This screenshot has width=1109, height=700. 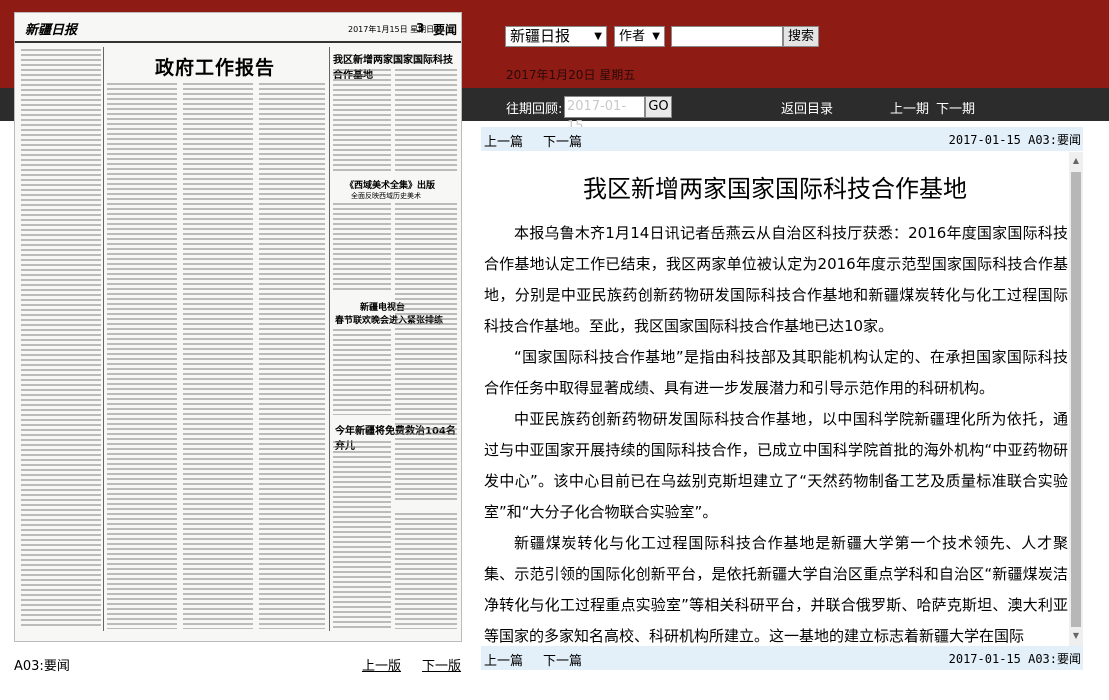 I want to click on prev-issue-link: 上一期, so click(x=909, y=107).